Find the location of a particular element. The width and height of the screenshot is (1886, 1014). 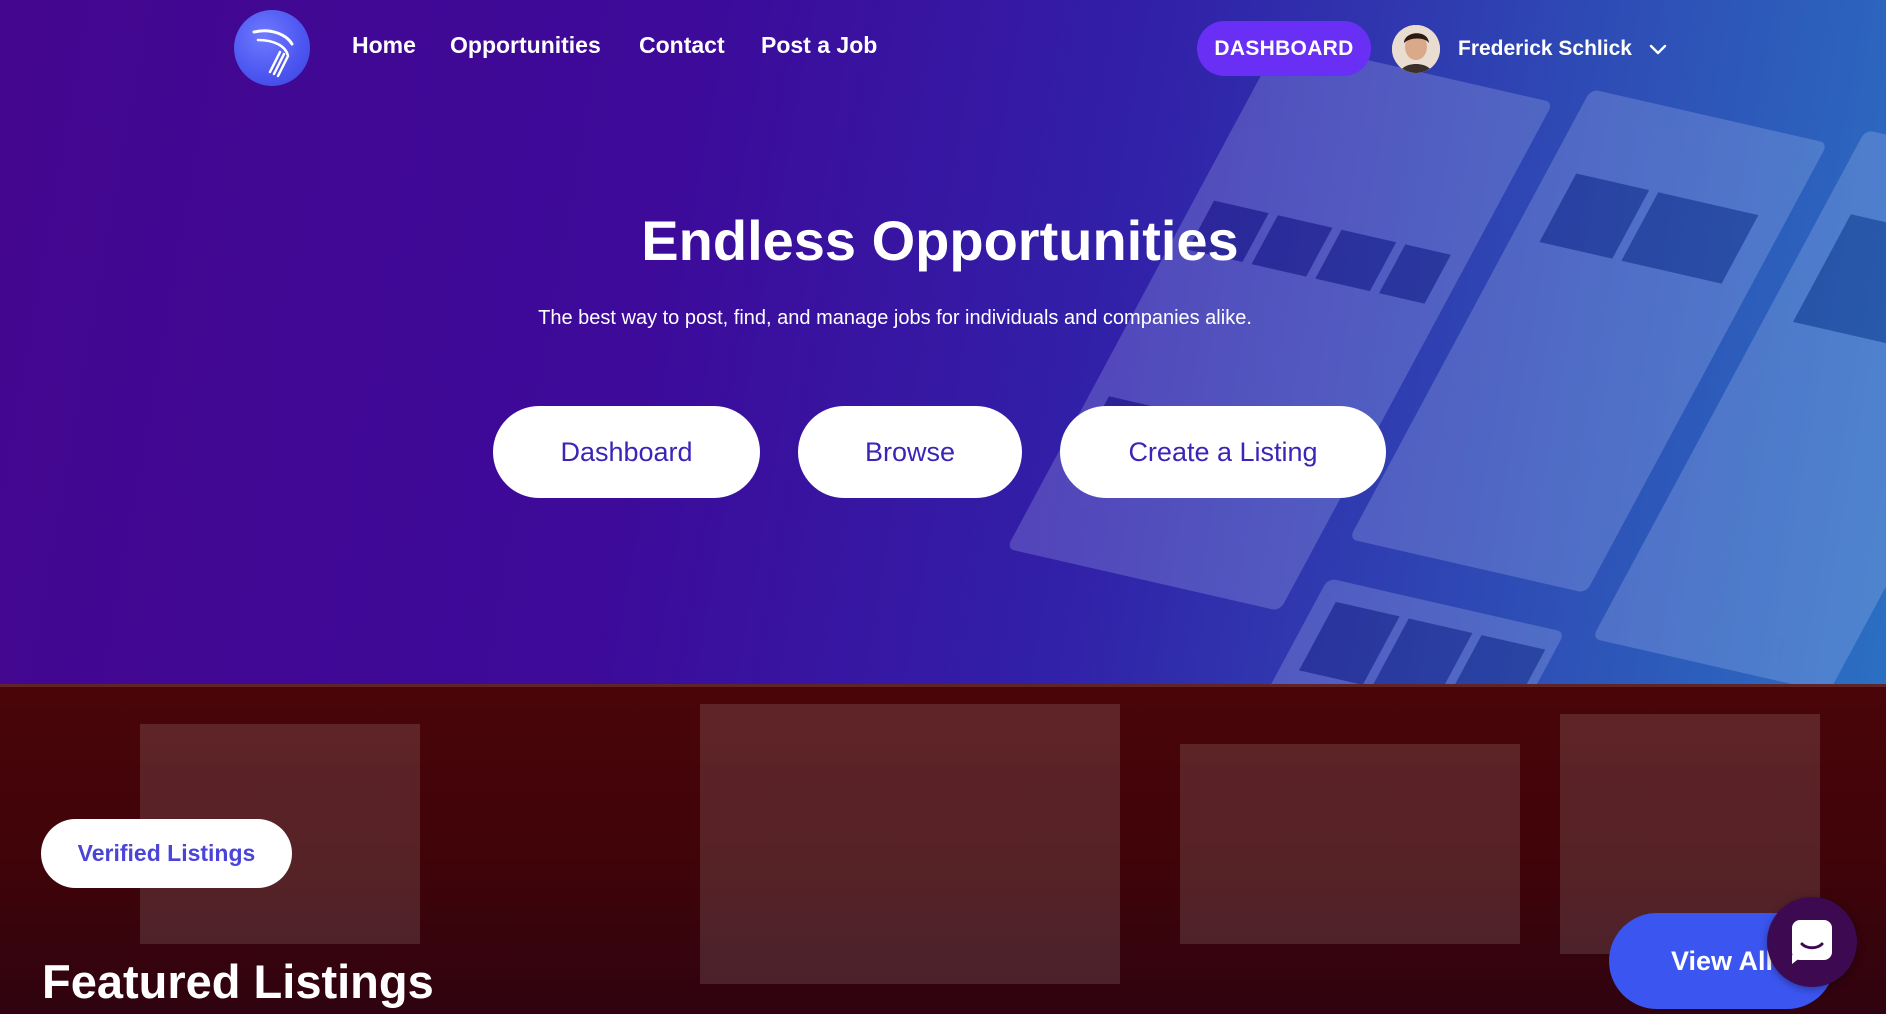

nav-link-contact: Contact is located at coordinates (682, 45).